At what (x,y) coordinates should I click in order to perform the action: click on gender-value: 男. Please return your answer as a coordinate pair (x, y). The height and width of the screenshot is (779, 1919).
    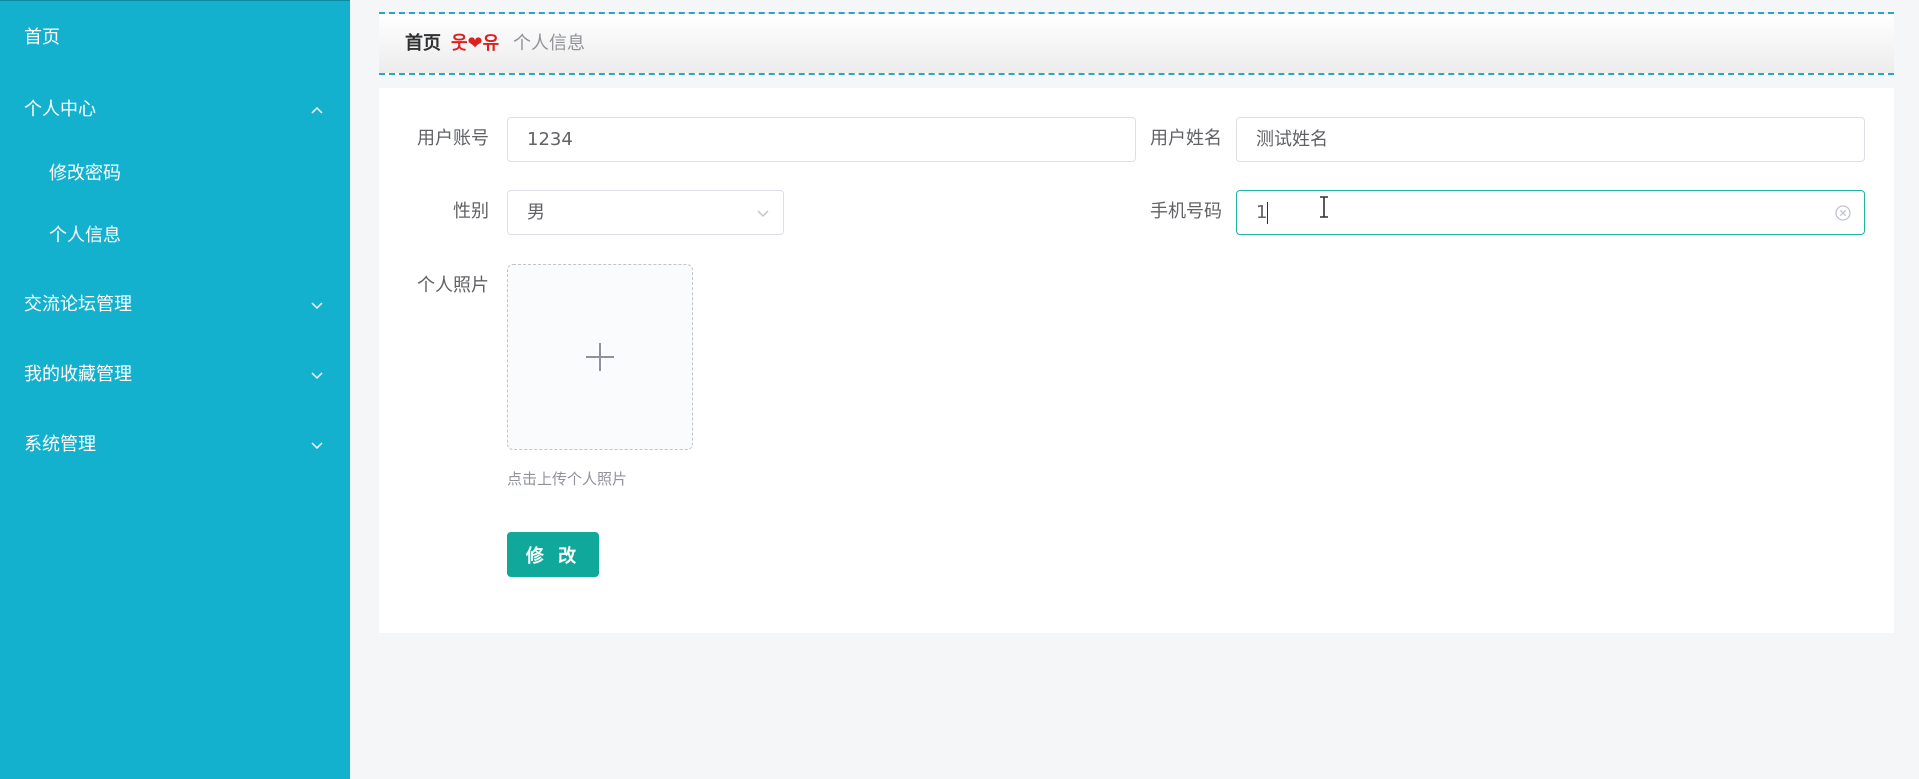
    Looking at the image, I should click on (536, 212).